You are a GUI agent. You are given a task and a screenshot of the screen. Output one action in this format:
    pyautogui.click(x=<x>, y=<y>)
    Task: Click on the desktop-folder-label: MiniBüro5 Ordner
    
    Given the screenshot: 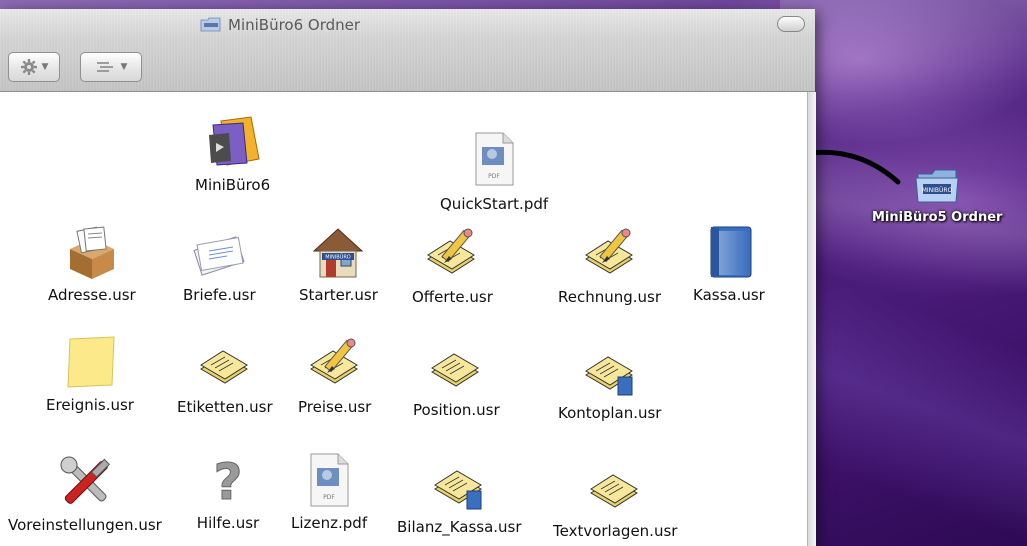 What is the action you would take?
    pyautogui.click(x=937, y=217)
    